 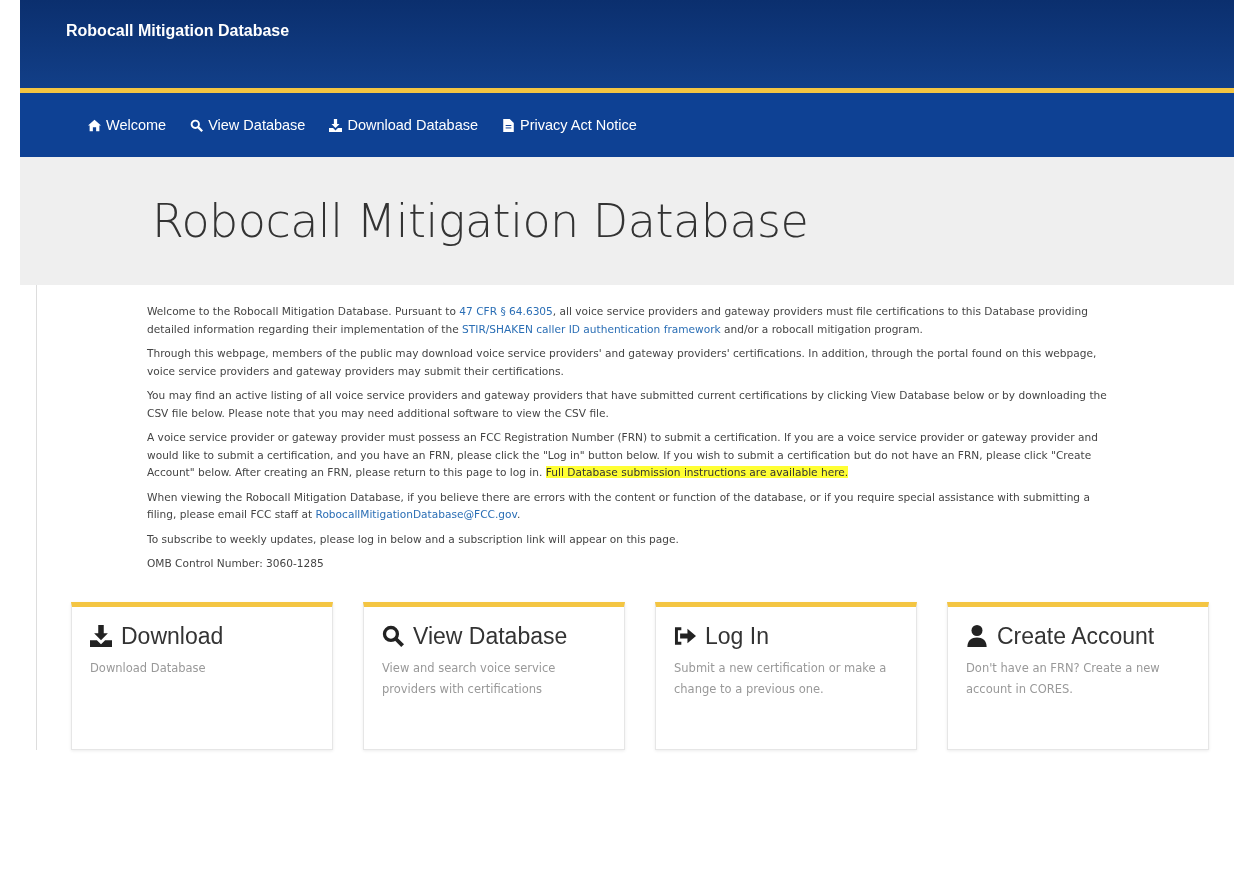 I want to click on action-card: Download Download Database, so click(x=202, y=675).